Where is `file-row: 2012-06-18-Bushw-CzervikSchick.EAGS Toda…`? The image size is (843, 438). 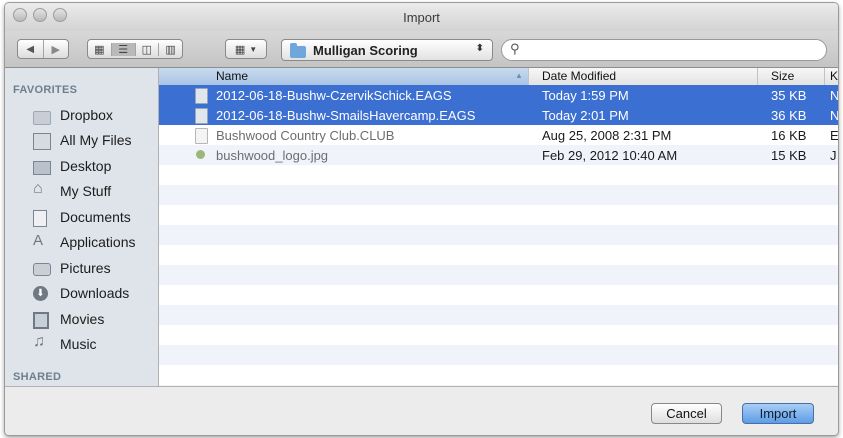 file-row: 2012-06-18-Bushw-CzervikSchick.EAGS Toda… is located at coordinates (498, 95).